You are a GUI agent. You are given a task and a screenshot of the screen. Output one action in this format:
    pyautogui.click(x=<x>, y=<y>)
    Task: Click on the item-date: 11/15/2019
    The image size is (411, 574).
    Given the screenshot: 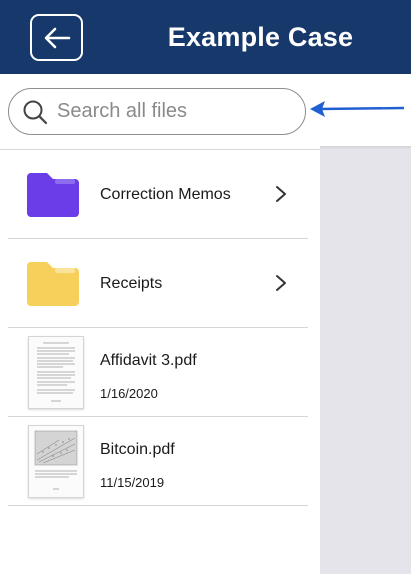 What is the action you would take?
    pyautogui.click(x=132, y=482)
    